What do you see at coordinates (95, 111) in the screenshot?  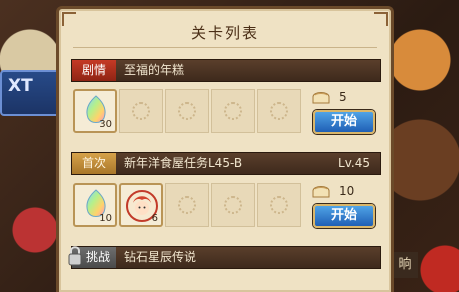 I see `reward-slot: 30` at bounding box center [95, 111].